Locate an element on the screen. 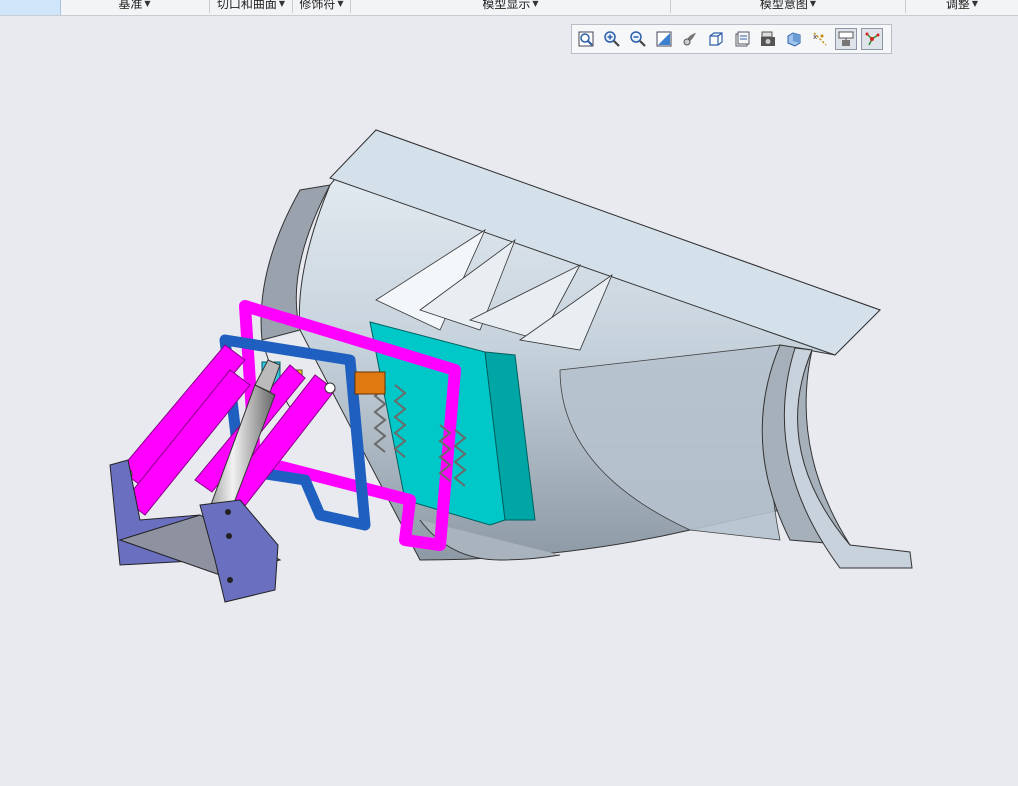 This screenshot has height=786, width=1018. group-cuts-surfaces-label: 切口和曲面 is located at coordinates (246, 5).